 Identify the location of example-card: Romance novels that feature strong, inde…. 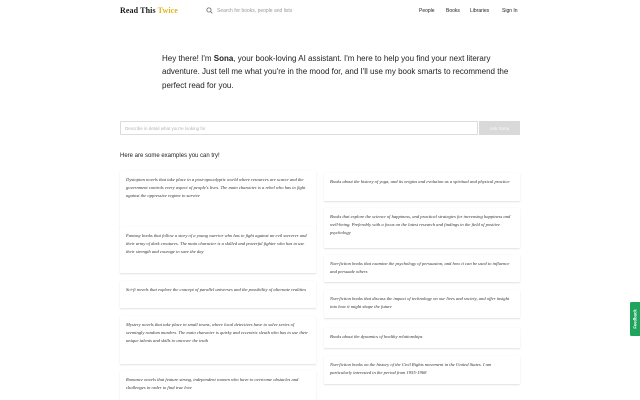
(218, 385).